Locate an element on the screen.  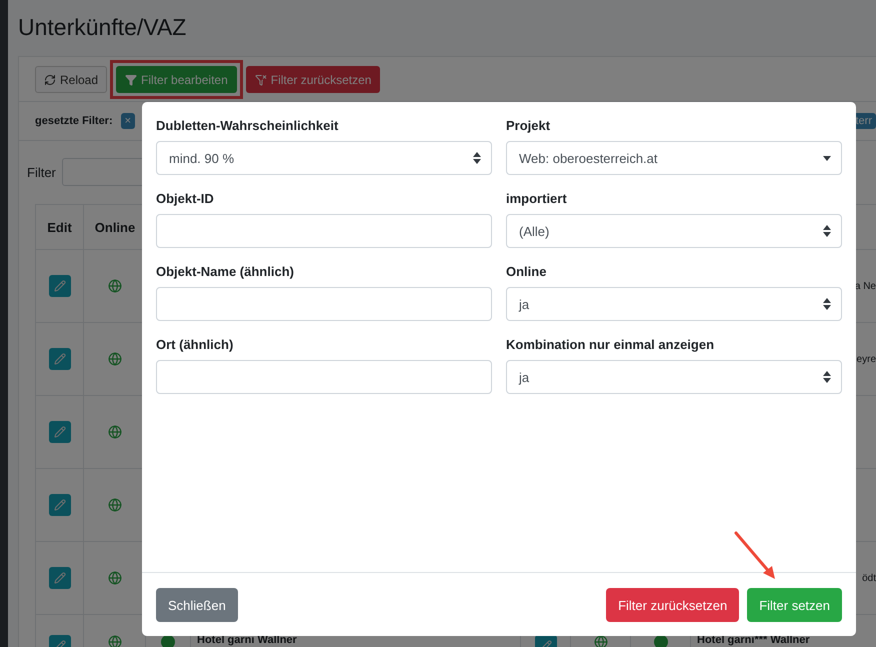
dropdown-field: Web: oberoesterreich.at is located at coordinates (674, 158).